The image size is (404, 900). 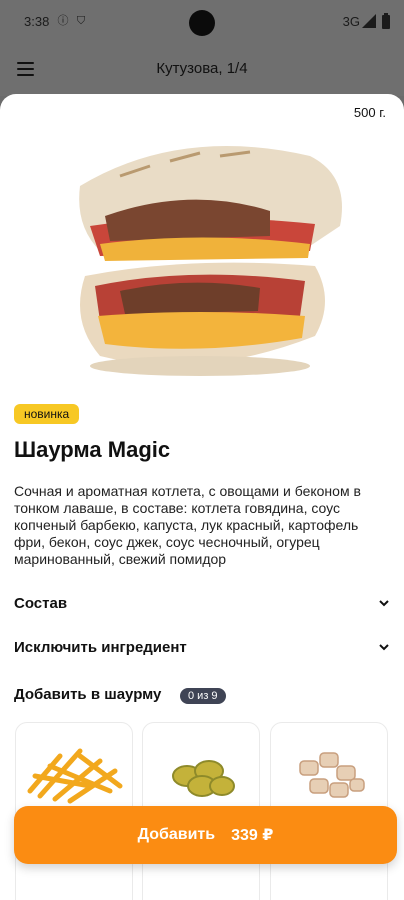 I want to click on product-weight: 500 г., so click(x=369, y=112).